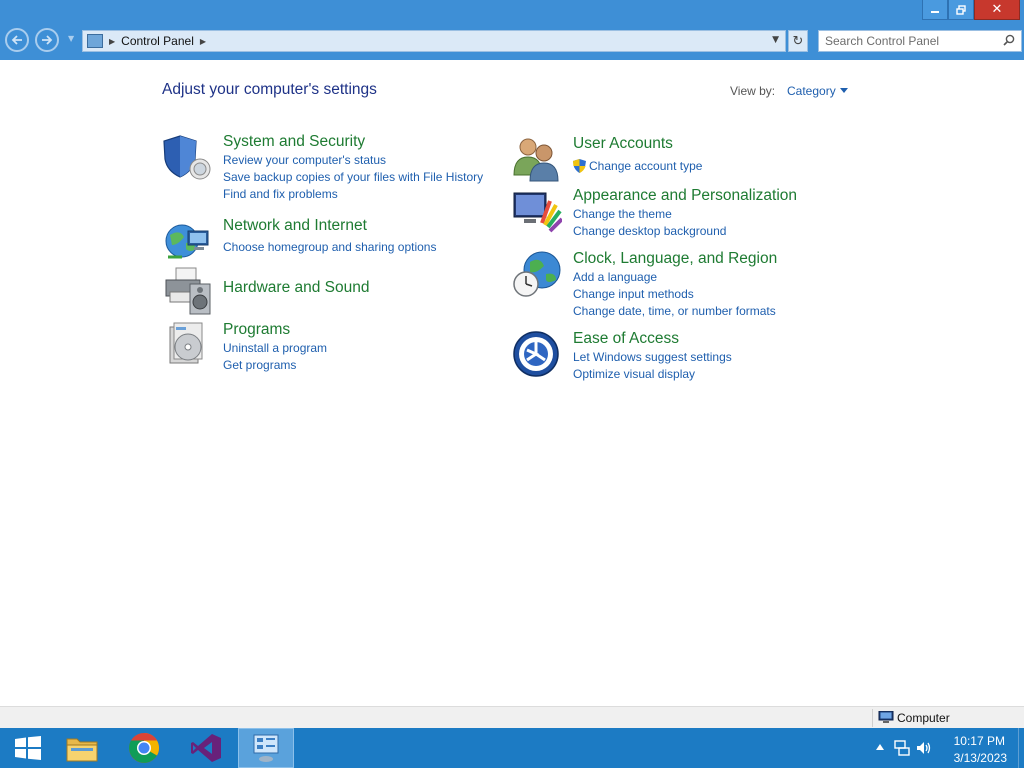  What do you see at coordinates (434, 41) in the screenshot?
I see `address-bar: ▶ Control Panel ▶ ▼` at bounding box center [434, 41].